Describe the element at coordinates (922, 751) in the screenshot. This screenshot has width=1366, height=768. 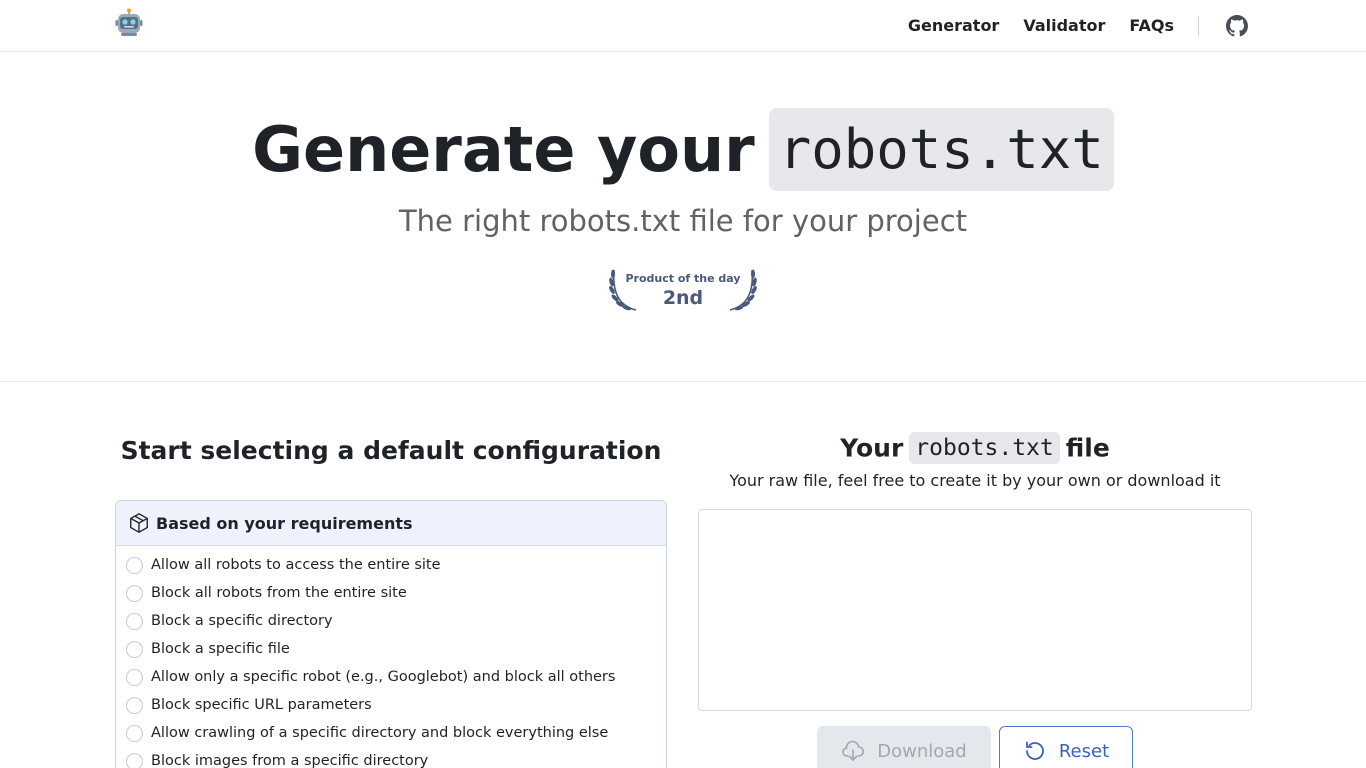
I see `download-button-label: Download` at that location.